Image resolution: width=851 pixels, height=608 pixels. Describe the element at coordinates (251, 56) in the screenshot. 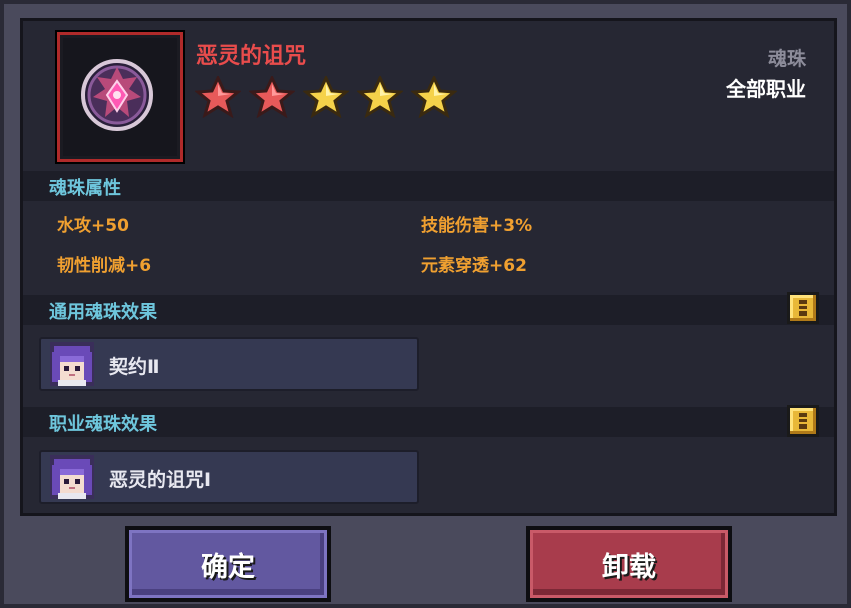

I see `item-name: 恶灵的诅咒` at that location.